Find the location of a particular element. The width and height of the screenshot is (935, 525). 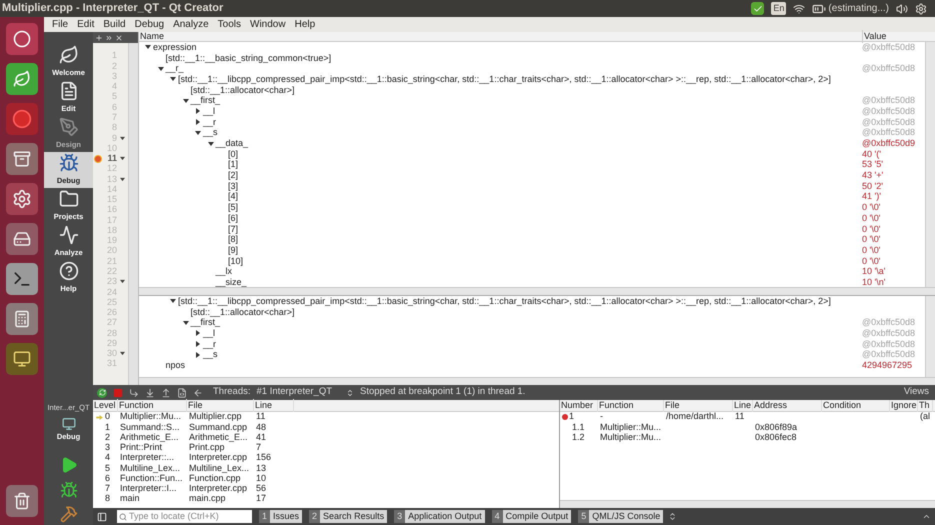

thread-selector: #1 Interpreter_QT is located at coordinates (305, 392).